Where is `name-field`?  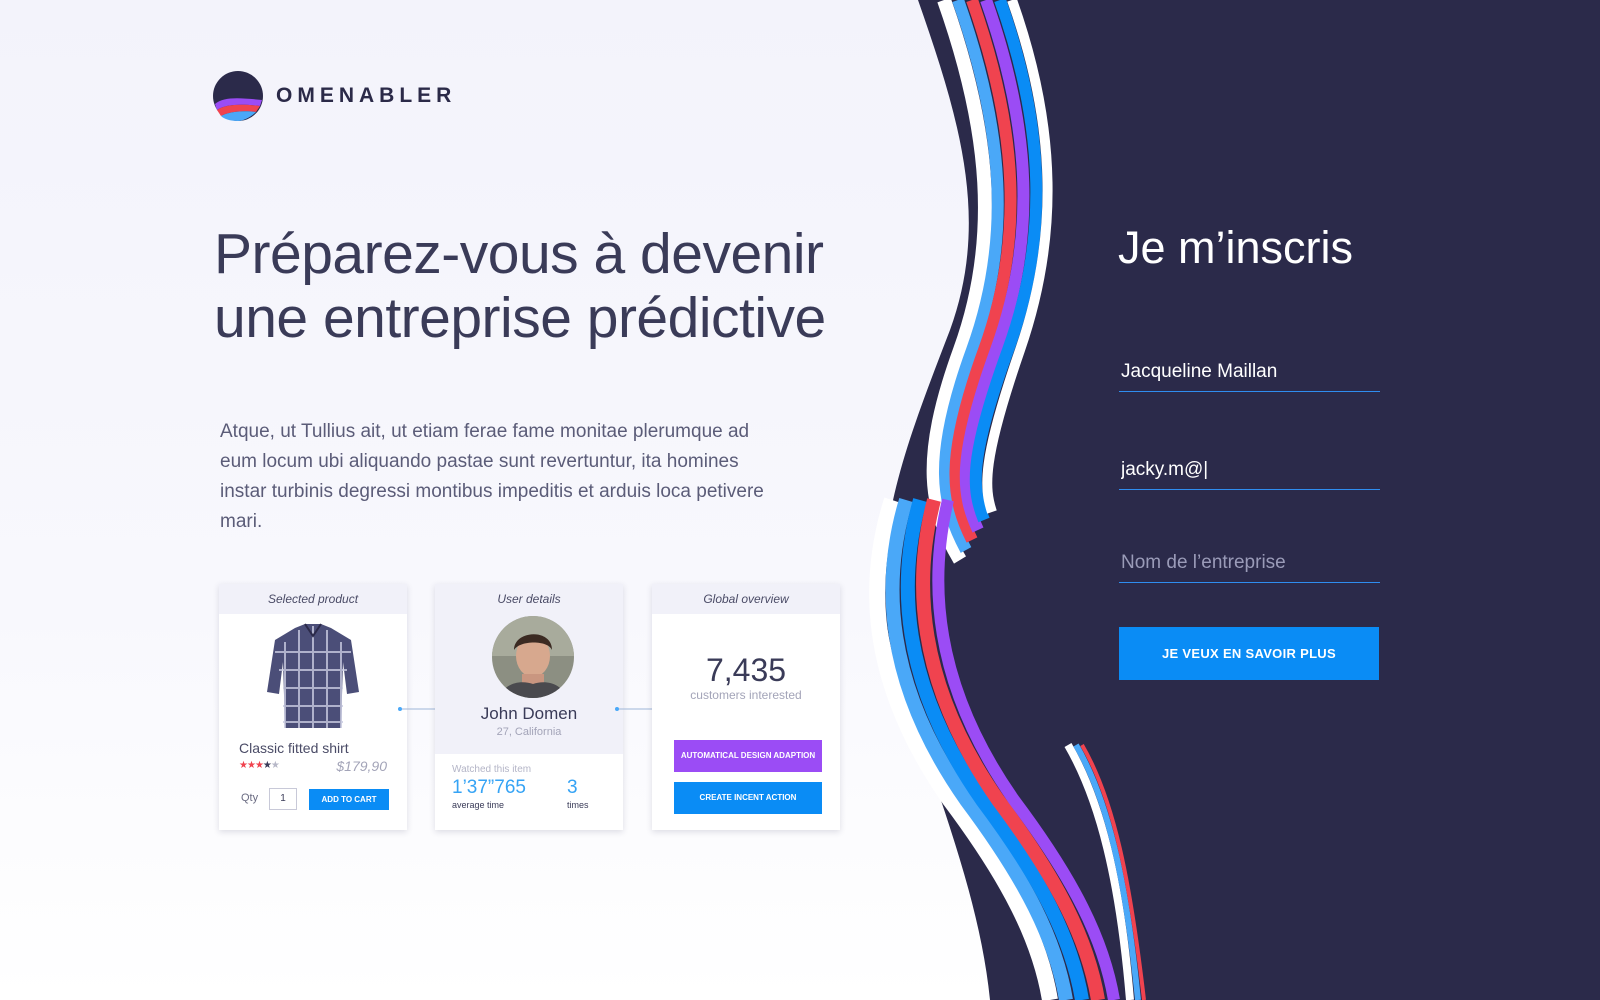 name-field is located at coordinates (1249, 372).